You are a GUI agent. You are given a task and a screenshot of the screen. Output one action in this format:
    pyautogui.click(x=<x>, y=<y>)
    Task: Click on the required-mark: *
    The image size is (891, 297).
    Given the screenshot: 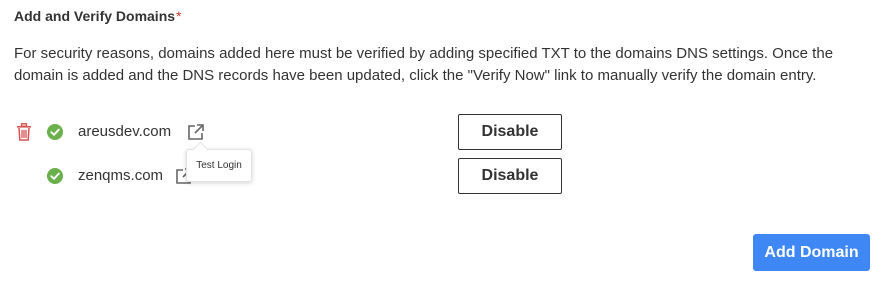 What is the action you would take?
    pyautogui.click(x=179, y=16)
    